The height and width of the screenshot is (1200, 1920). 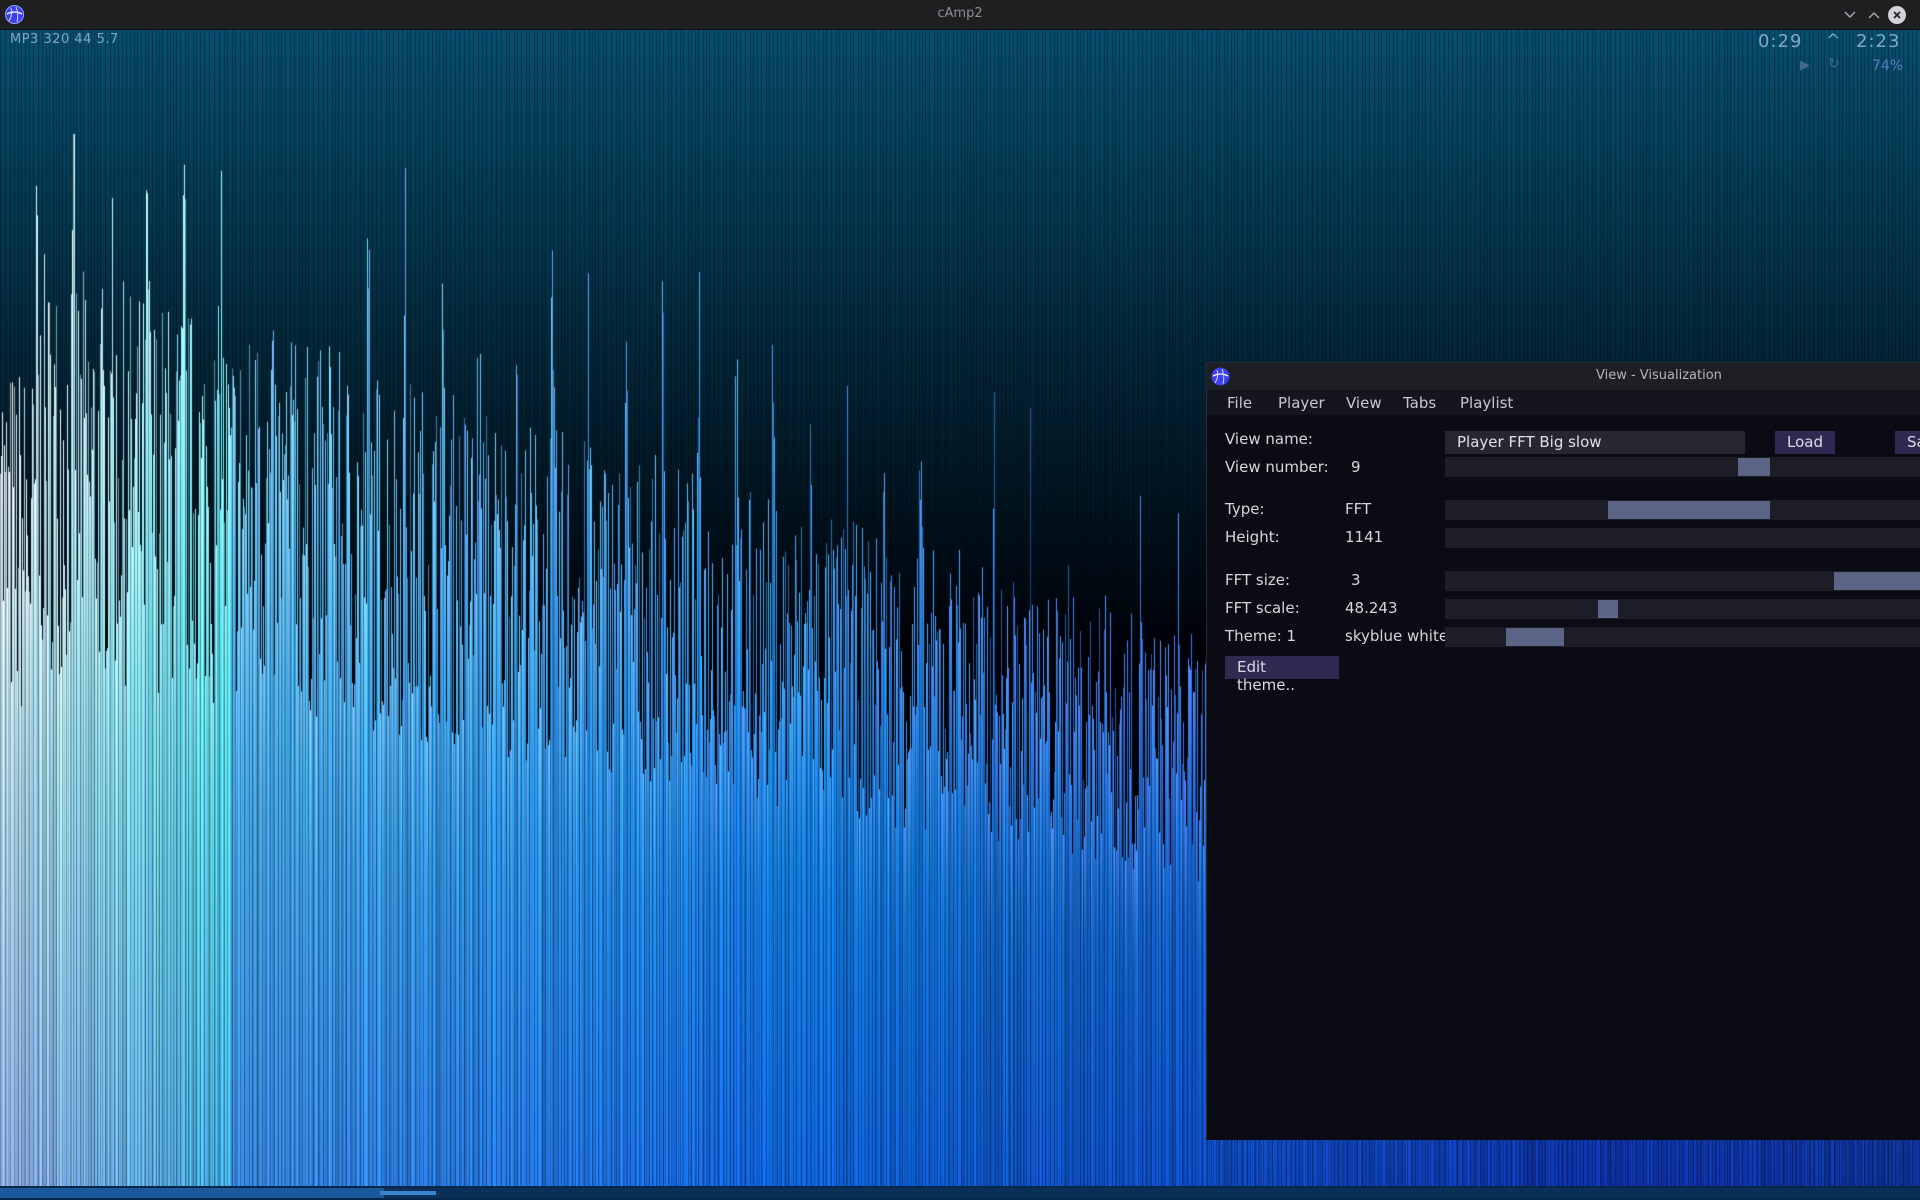 What do you see at coordinates (408, 1193) in the screenshot?
I see `seek-handle` at bounding box center [408, 1193].